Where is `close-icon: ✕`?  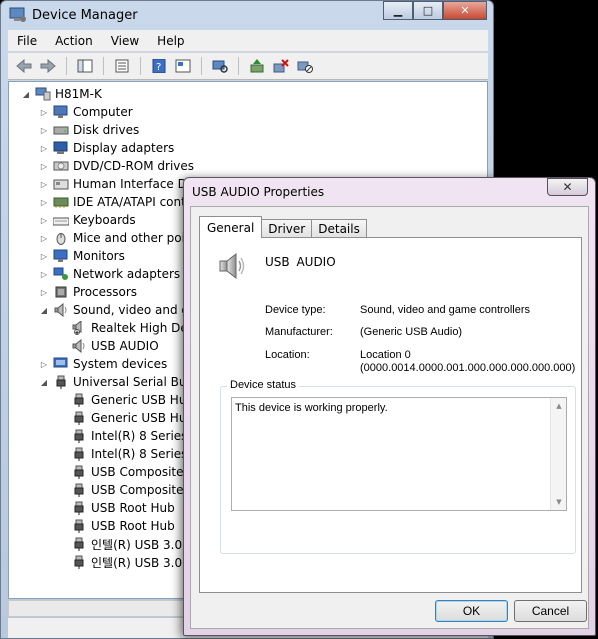 close-icon: ✕ is located at coordinates (567, 187).